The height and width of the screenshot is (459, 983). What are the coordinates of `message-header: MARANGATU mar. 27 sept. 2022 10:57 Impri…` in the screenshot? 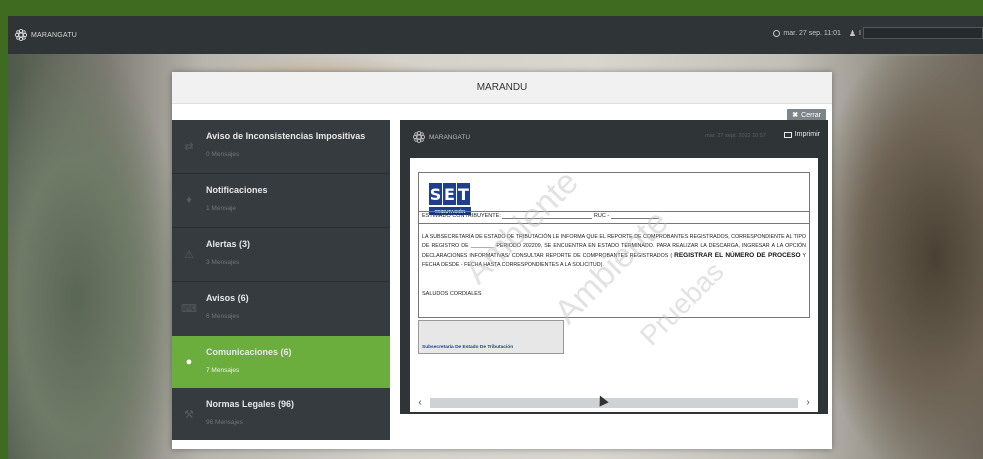 It's located at (614, 137).